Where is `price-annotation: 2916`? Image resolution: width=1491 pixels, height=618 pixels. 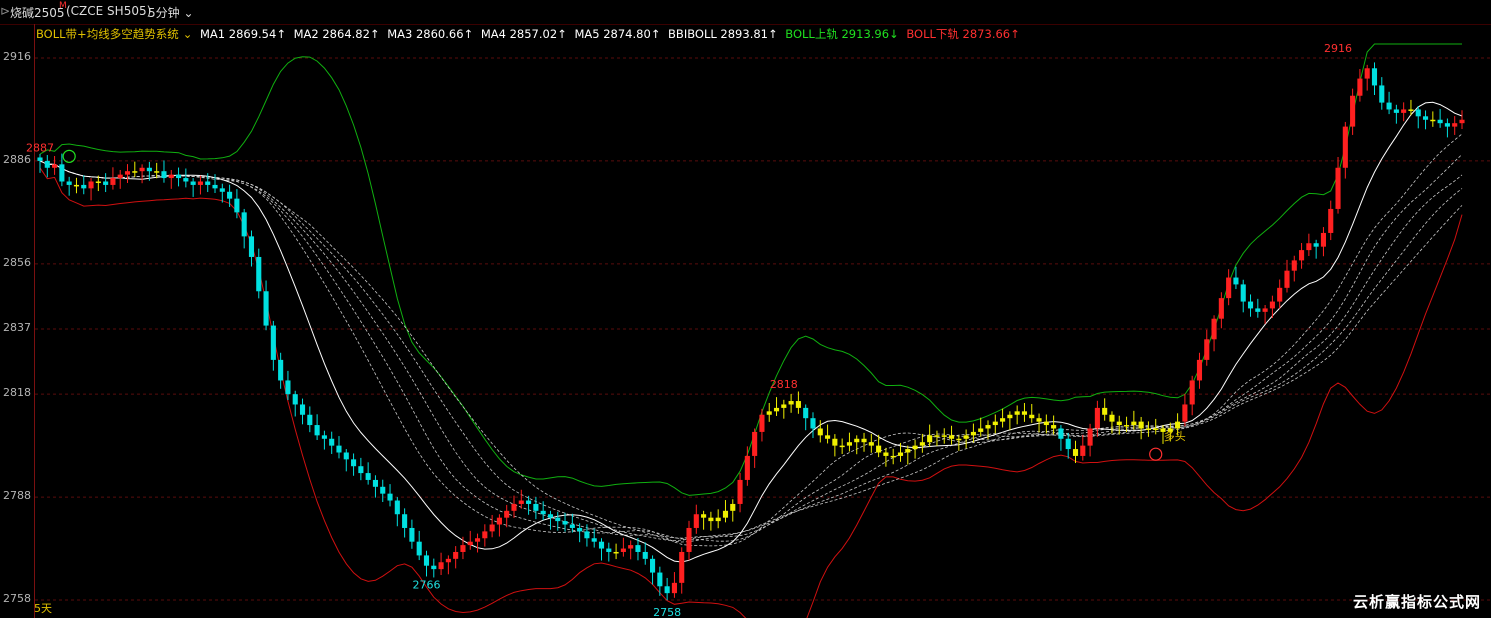
price-annotation: 2916 is located at coordinates (1338, 48).